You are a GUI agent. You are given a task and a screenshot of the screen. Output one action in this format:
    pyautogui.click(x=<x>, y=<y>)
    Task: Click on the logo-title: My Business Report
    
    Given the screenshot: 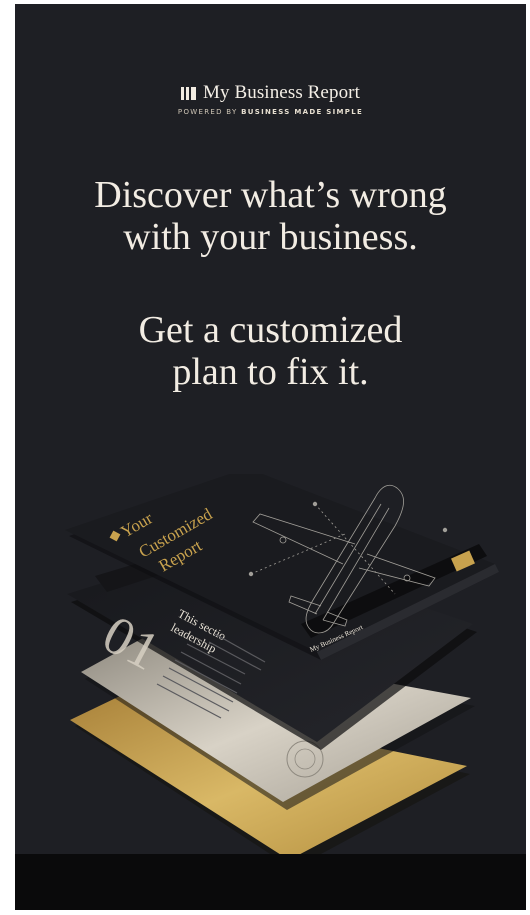 What is the action you would take?
    pyautogui.click(x=281, y=92)
    